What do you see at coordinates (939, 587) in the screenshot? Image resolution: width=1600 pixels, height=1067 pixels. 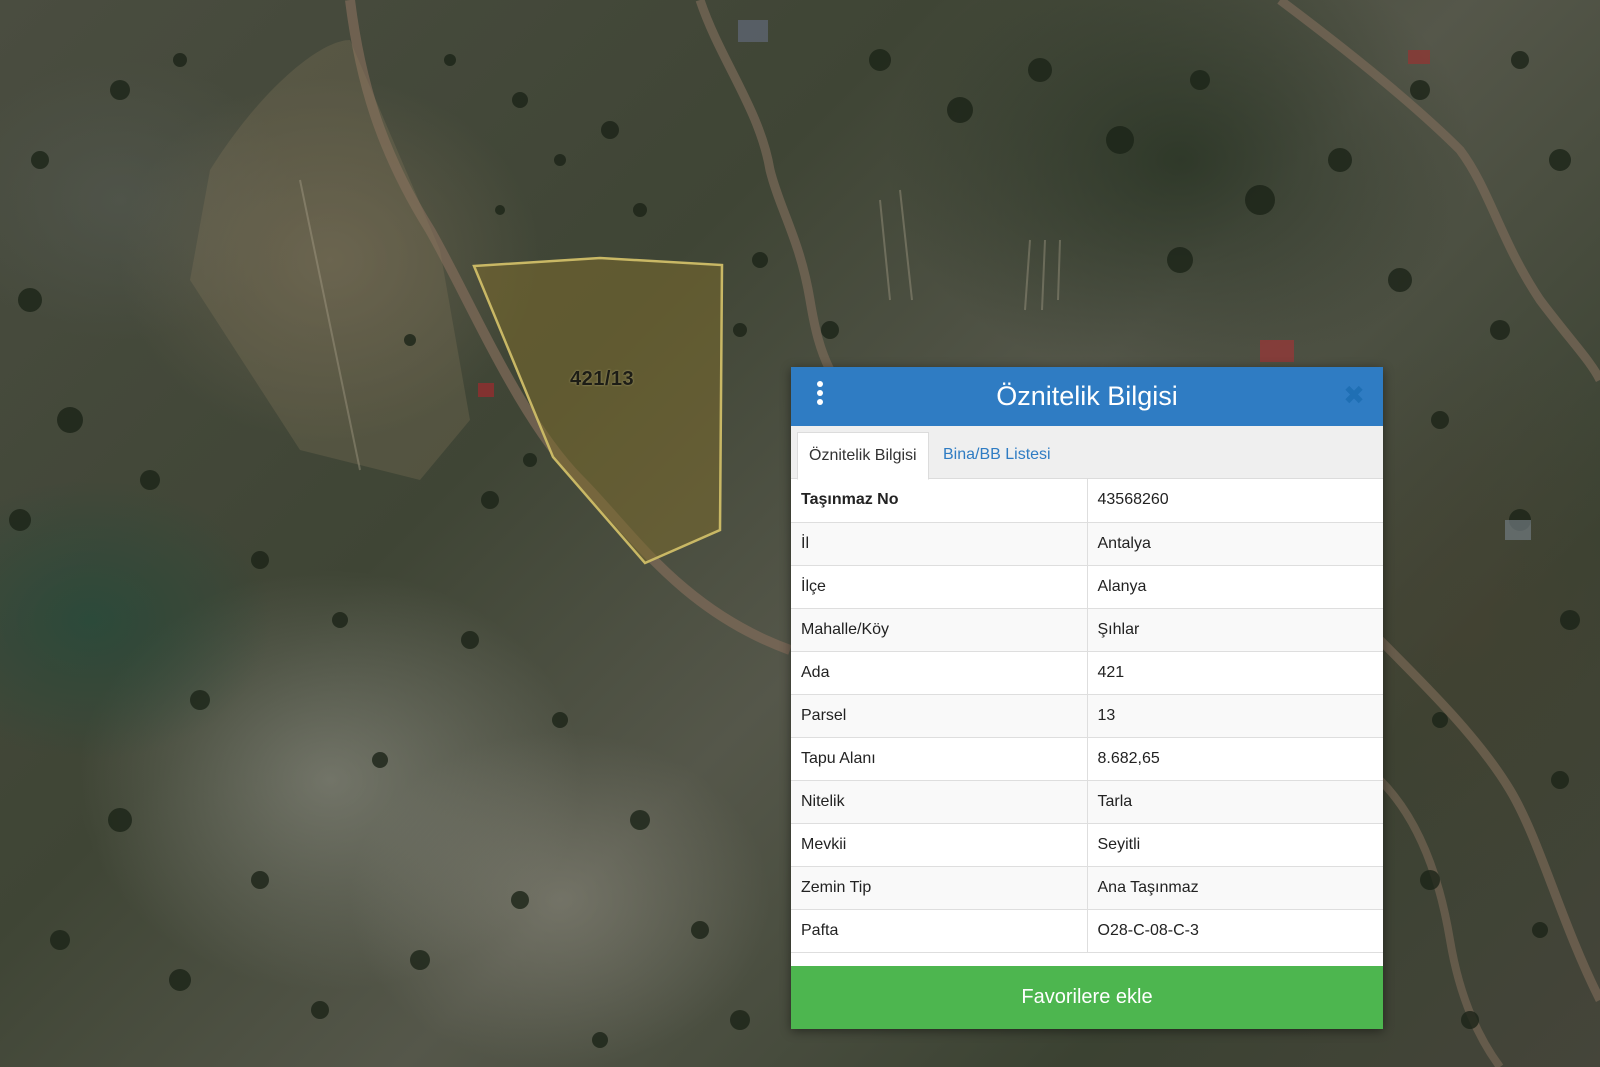 I see `row-key: İlçe` at bounding box center [939, 587].